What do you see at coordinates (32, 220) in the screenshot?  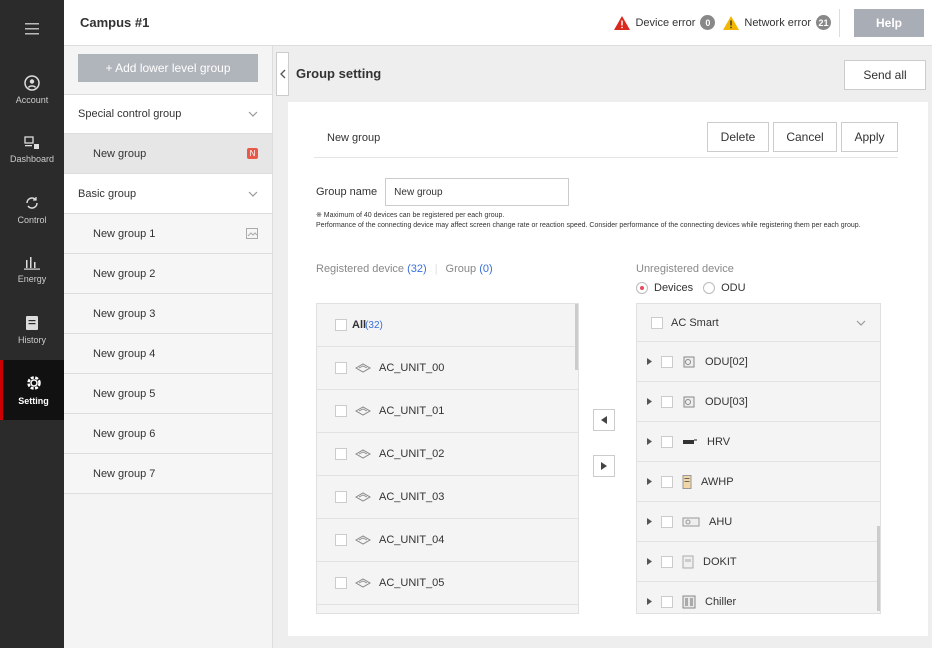 I see `nav-label: Control` at bounding box center [32, 220].